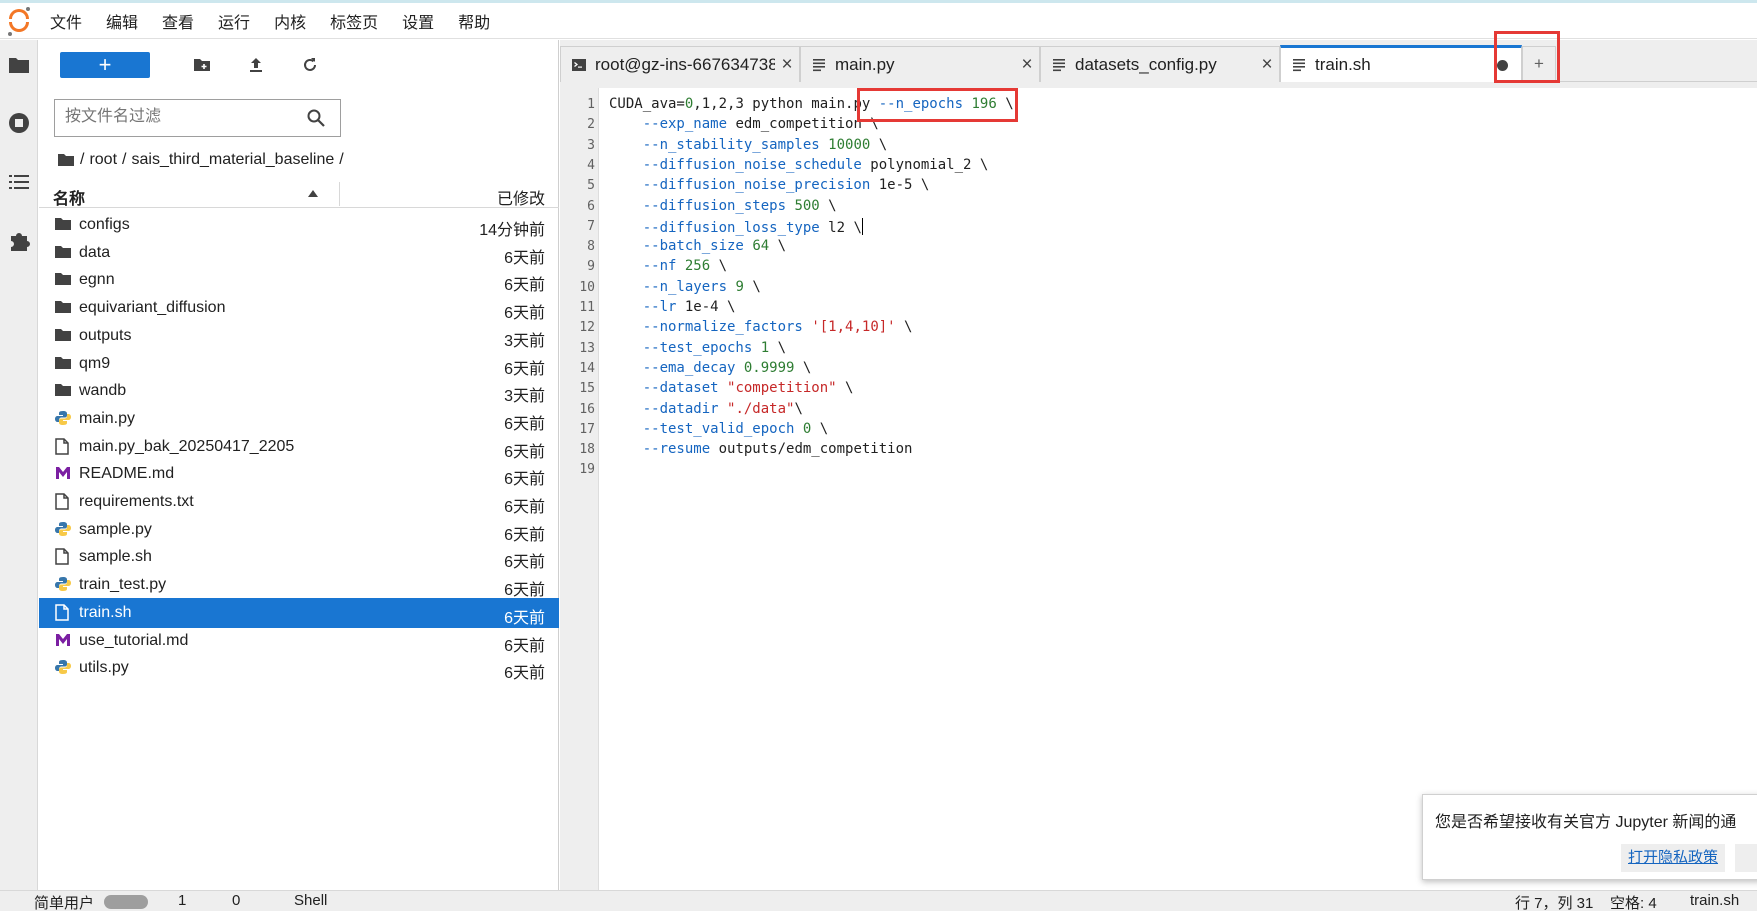  What do you see at coordinates (1746, 858) in the screenshot?
I see `toast-action-button` at bounding box center [1746, 858].